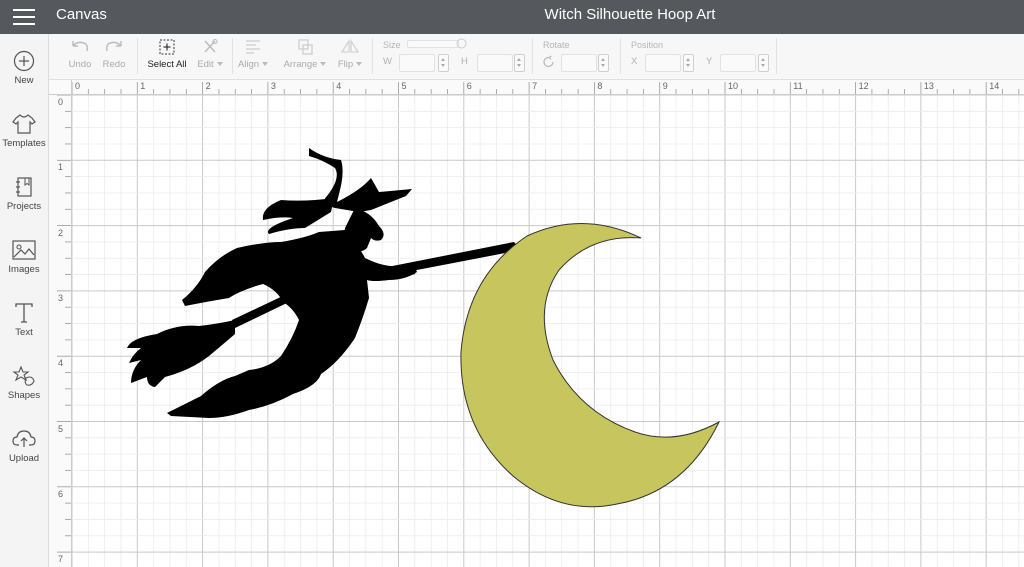  Describe the element at coordinates (600, 86) in the screenshot. I see `ruler-label: 8` at that location.